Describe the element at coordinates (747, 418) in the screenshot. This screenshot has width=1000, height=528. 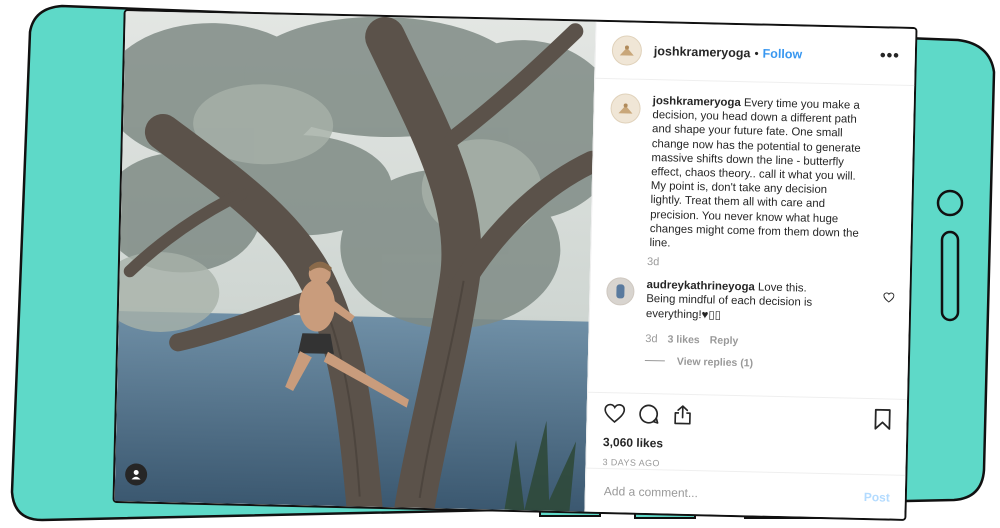
I see `action-icon-row` at that location.